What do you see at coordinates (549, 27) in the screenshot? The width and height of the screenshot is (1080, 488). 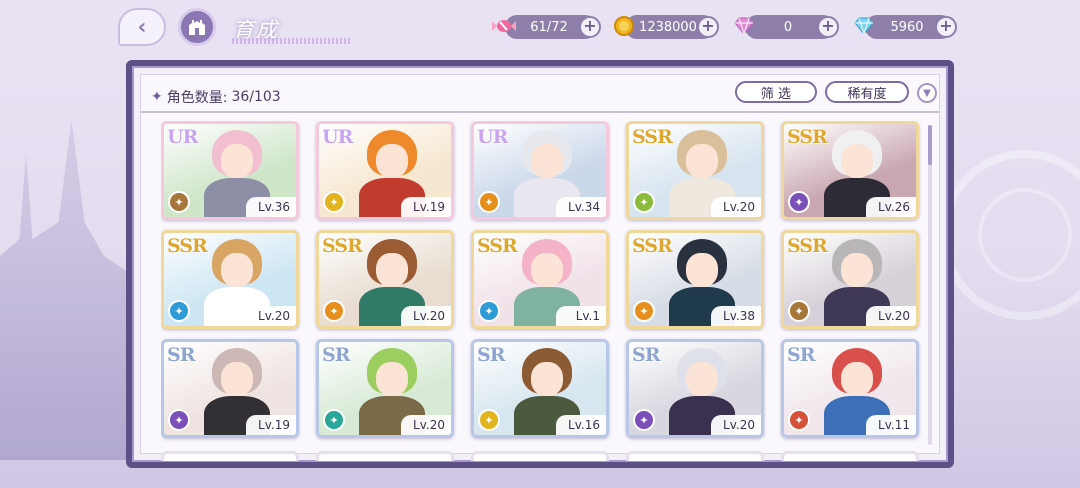 I see `stamina-value: 61/72` at bounding box center [549, 27].